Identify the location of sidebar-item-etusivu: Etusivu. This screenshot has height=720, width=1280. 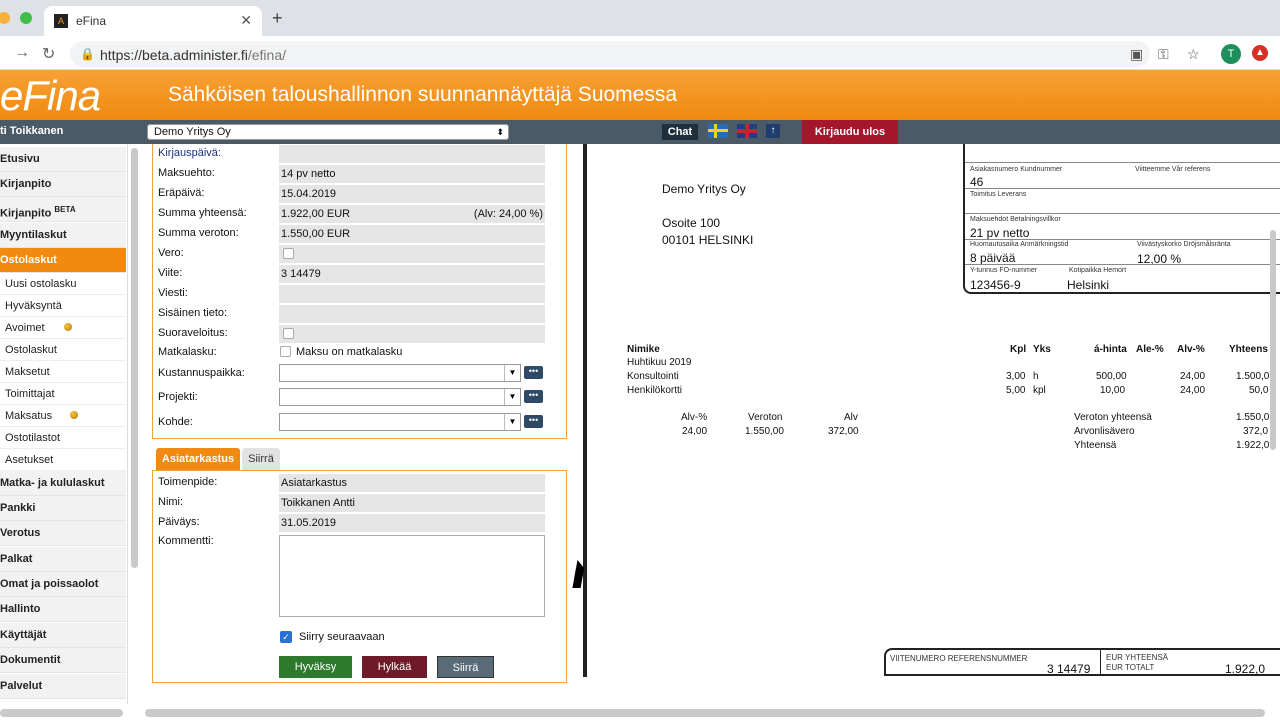
(63, 159).